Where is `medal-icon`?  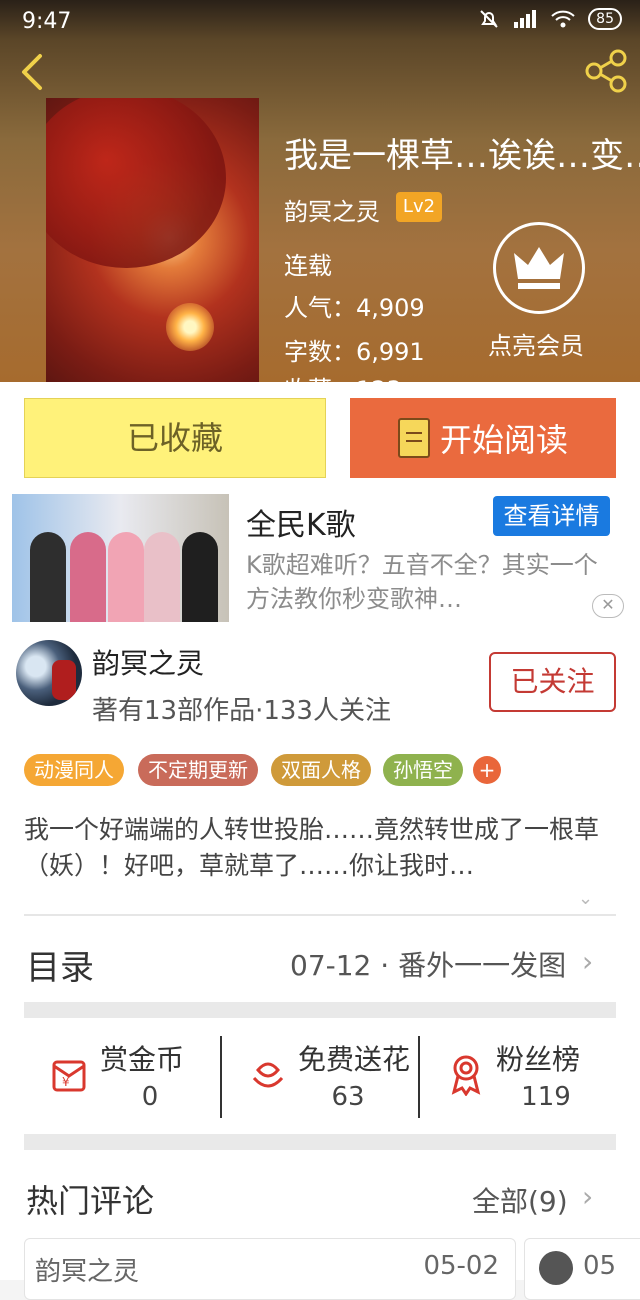
medal-icon is located at coordinates (466, 1075).